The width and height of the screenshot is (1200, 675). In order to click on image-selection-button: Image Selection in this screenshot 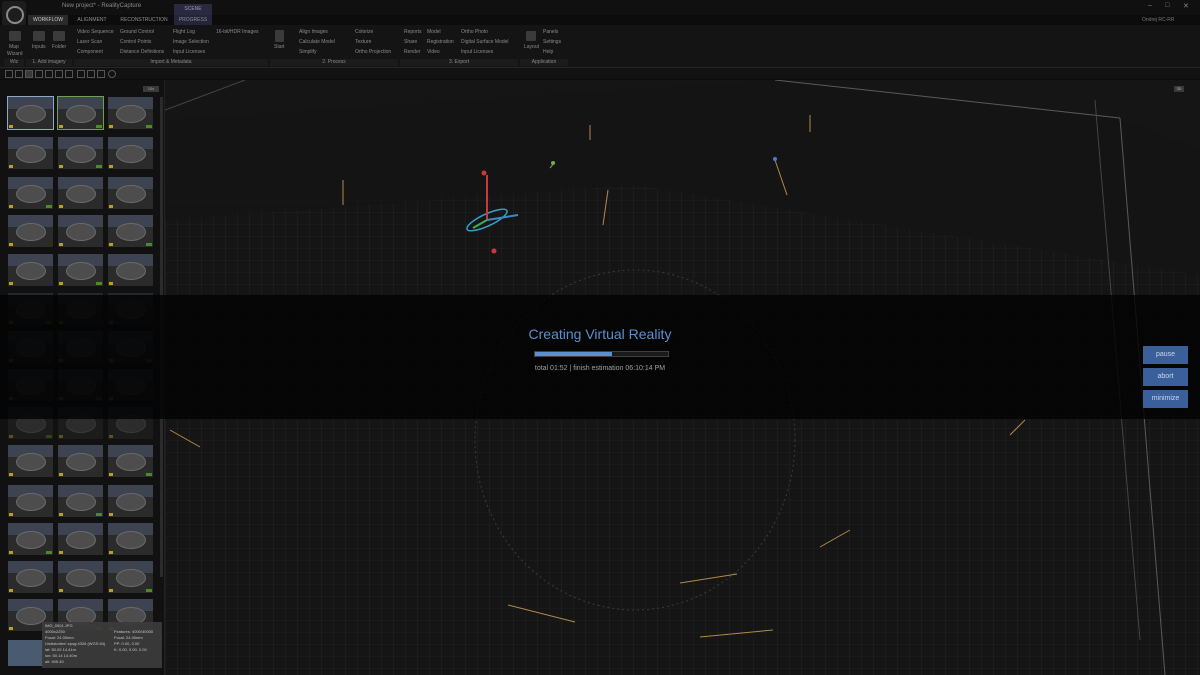, I will do `click(191, 42)`.